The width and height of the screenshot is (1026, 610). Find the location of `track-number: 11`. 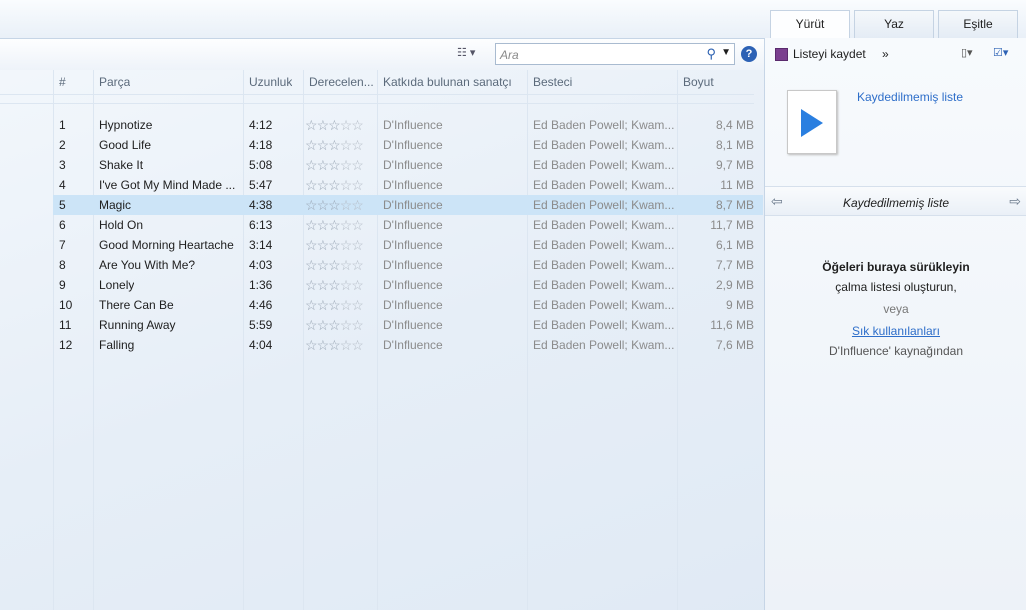

track-number: 11 is located at coordinates (65, 325).